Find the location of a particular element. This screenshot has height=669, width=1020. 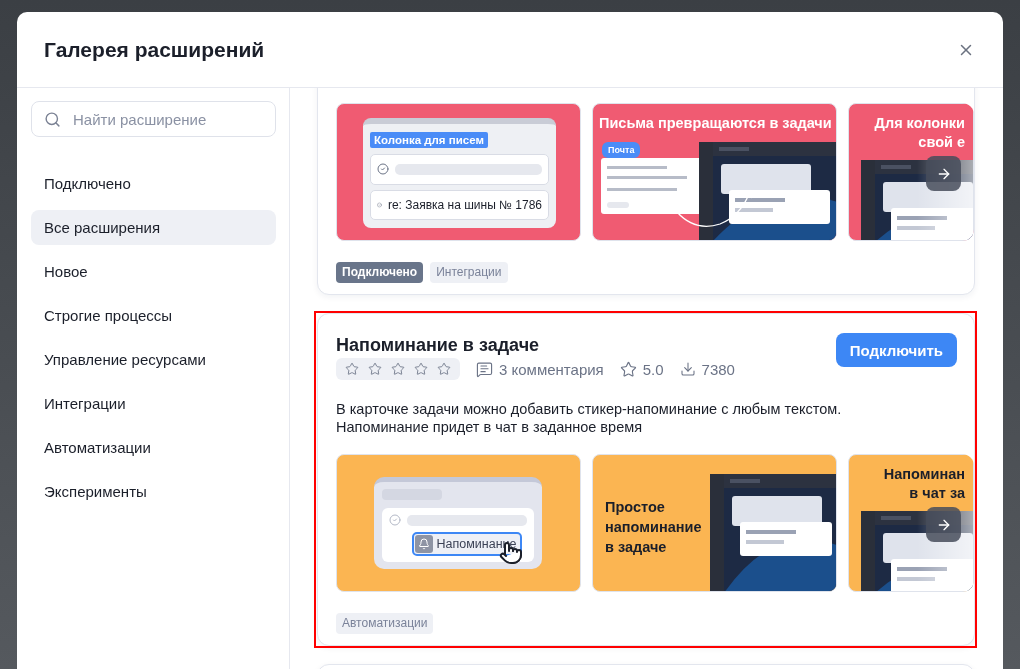

extension-description: В карточке задачи можно добавить стикер-напоминание с любым текстом. Напоминание придет в чат в заданное время is located at coordinates (589, 418).